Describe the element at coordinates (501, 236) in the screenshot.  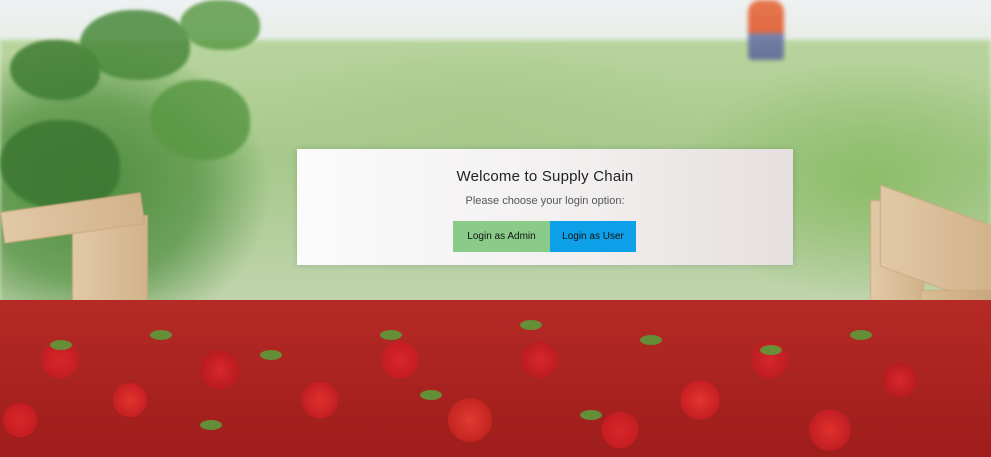
I see `login-as-admin-button: Login as Admin` at that location.